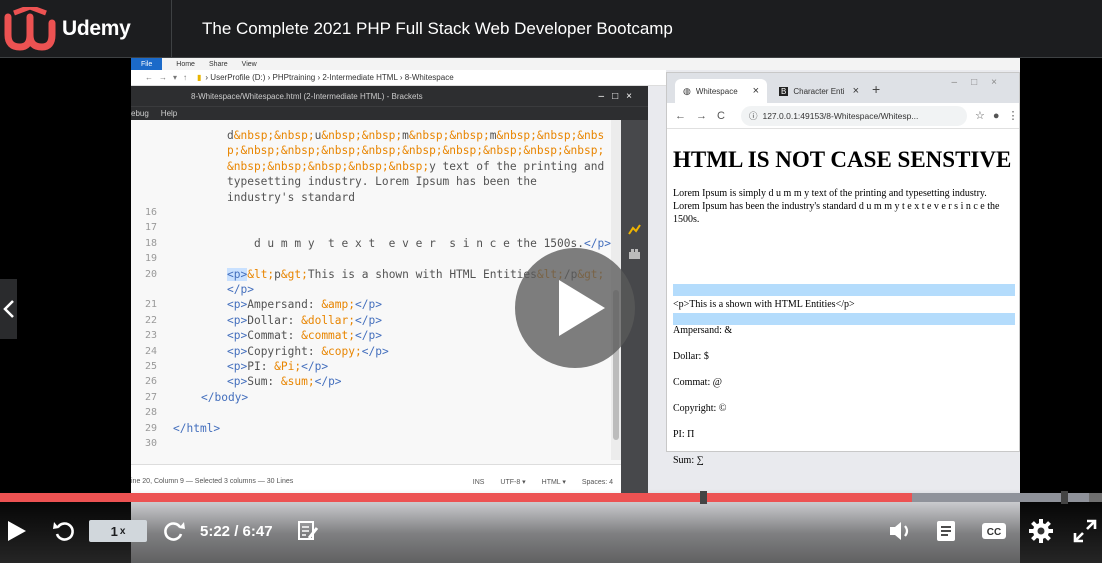  Describe the element at coordinates (575, 64) in the screenshot. I see `explorer-ribbon: File Home Share View` at that location.